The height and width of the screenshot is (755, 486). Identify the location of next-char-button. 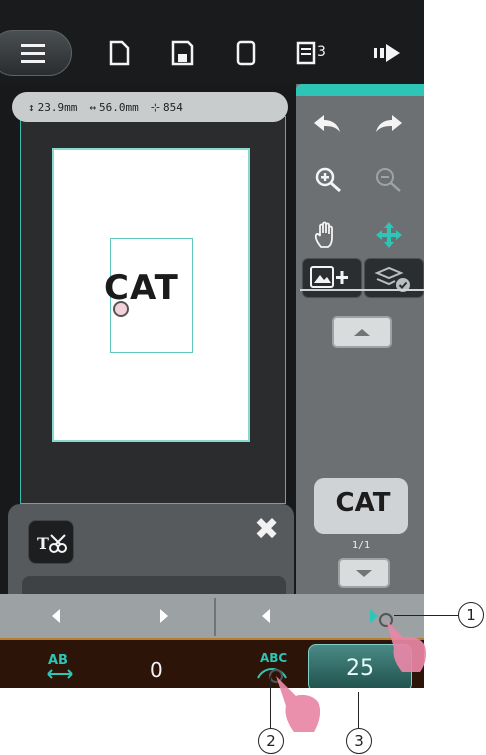
(164, 616).